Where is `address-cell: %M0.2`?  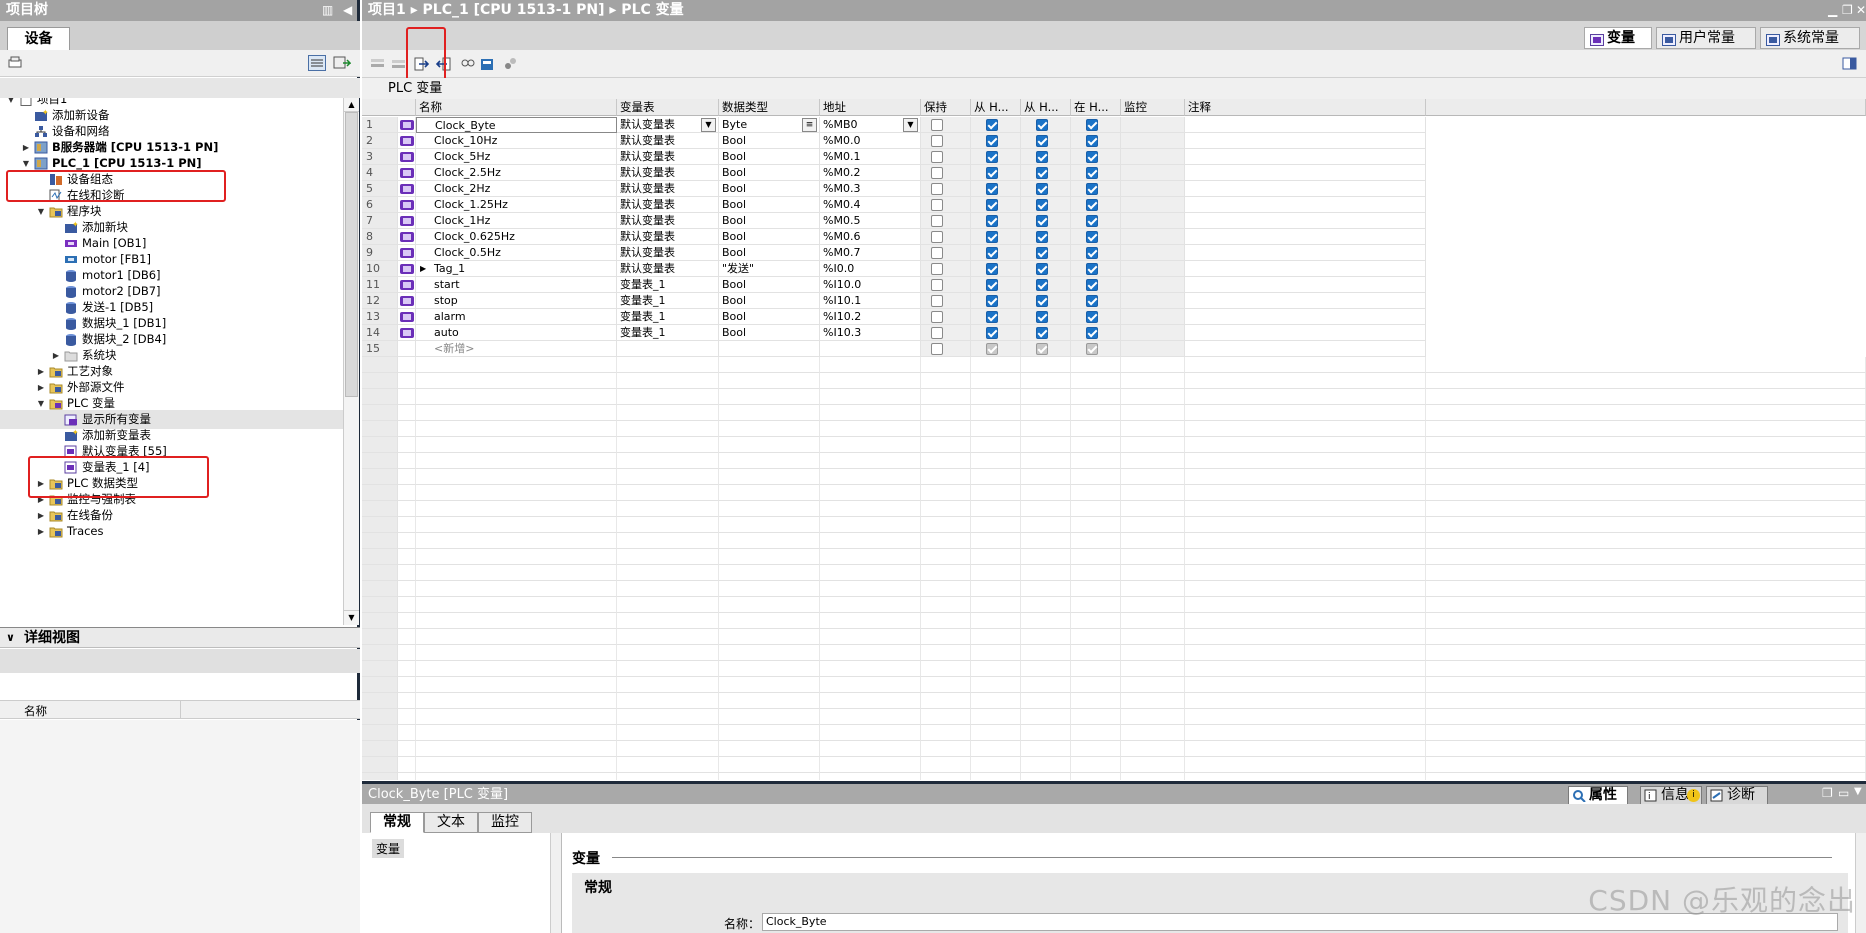 address-cell: %M0.2 is located at coordinates (870, 173).